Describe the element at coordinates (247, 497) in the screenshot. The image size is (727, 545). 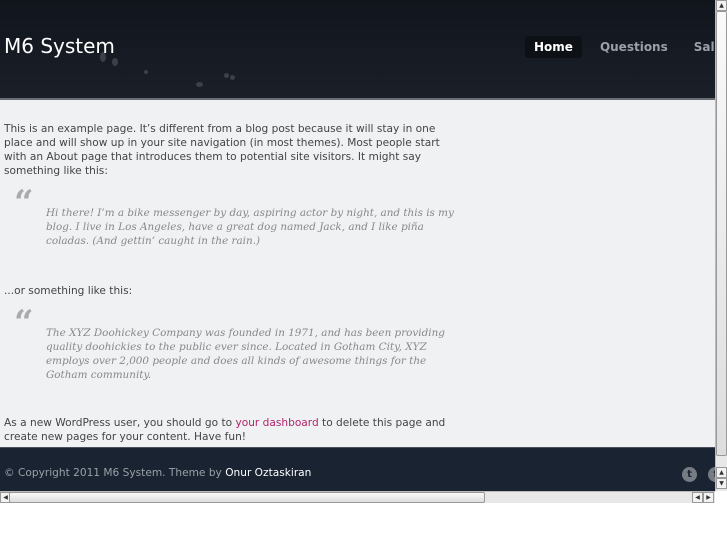
I see `horizontal-scroll-thumb` at that location.